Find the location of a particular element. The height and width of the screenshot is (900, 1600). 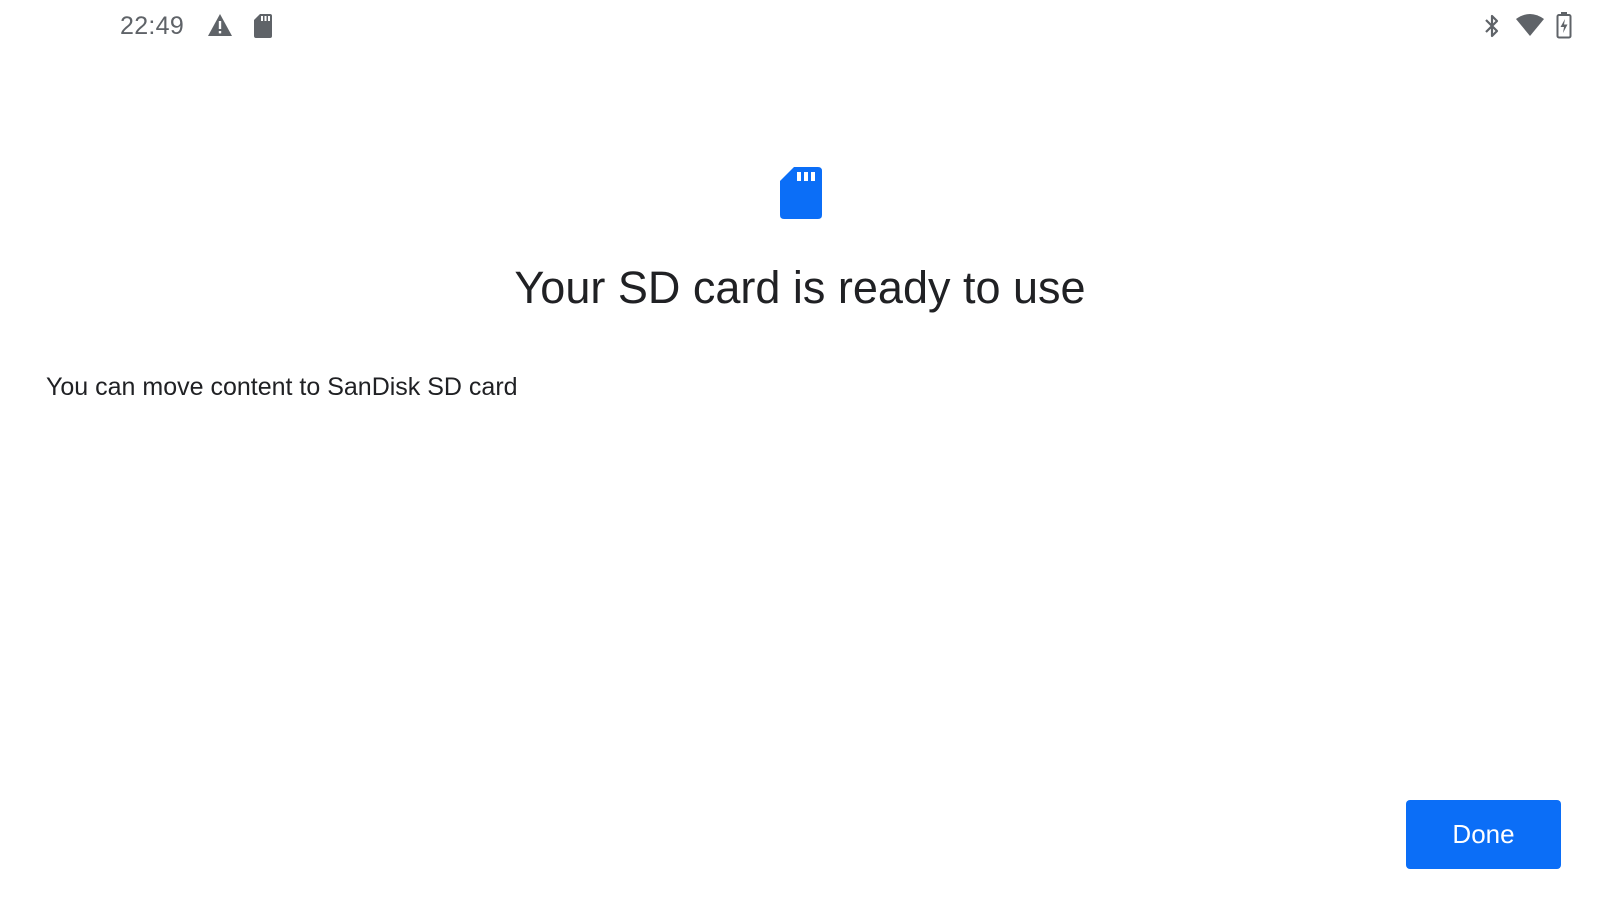

battery-charging-icon is located at coordinates (1564, 25).